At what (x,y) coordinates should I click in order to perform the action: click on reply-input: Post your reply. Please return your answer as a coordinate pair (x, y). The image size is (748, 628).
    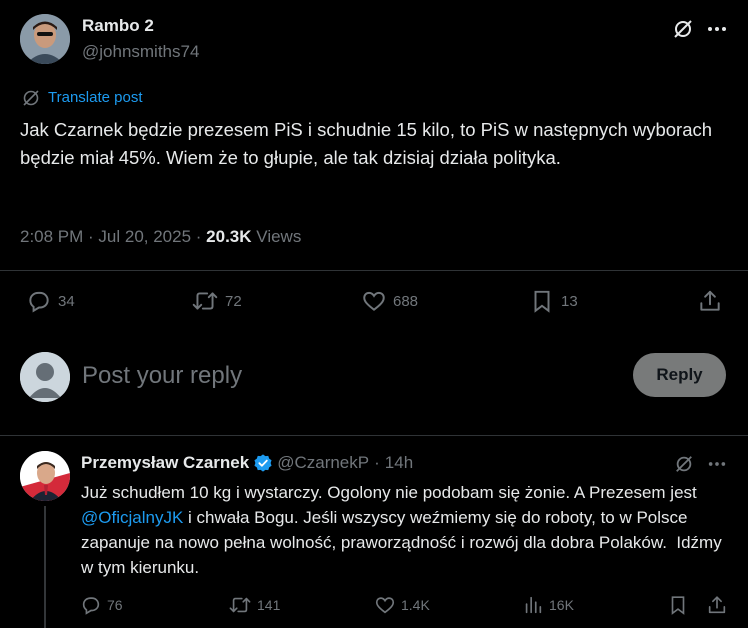
    Looking at the image, I should click on (162, 376).